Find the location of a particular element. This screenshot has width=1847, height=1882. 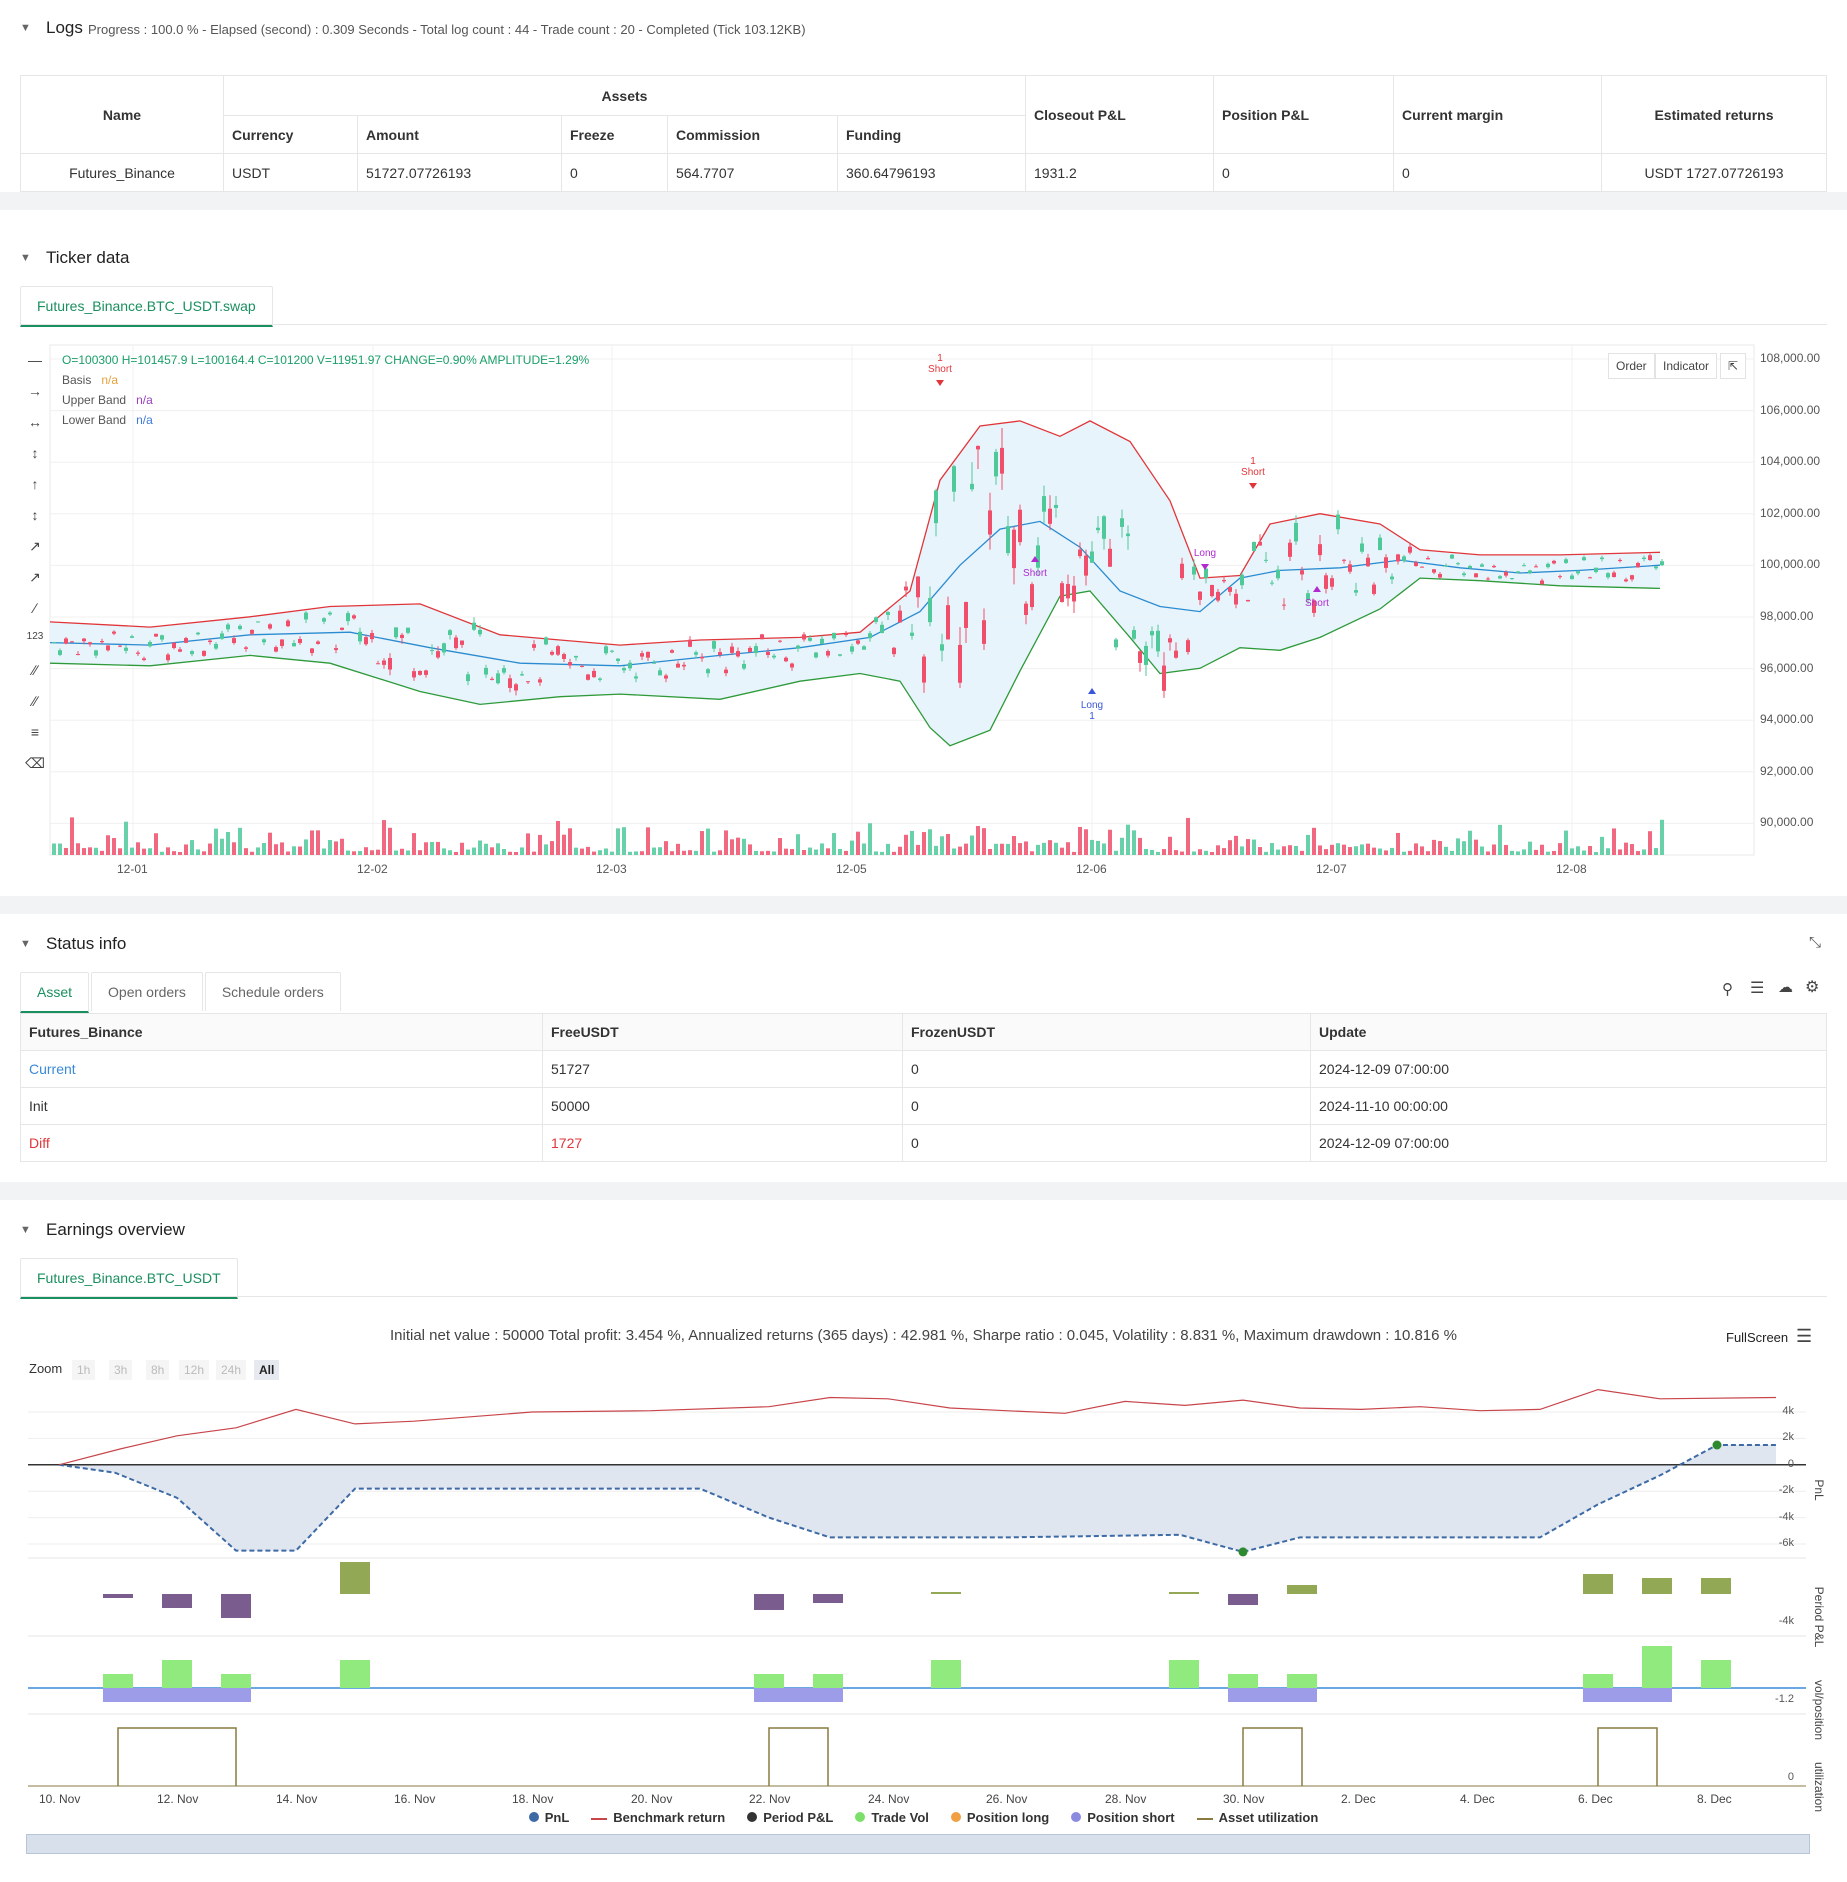

horizontal-line-tool-icon: — is located at coordinates (35, 360).